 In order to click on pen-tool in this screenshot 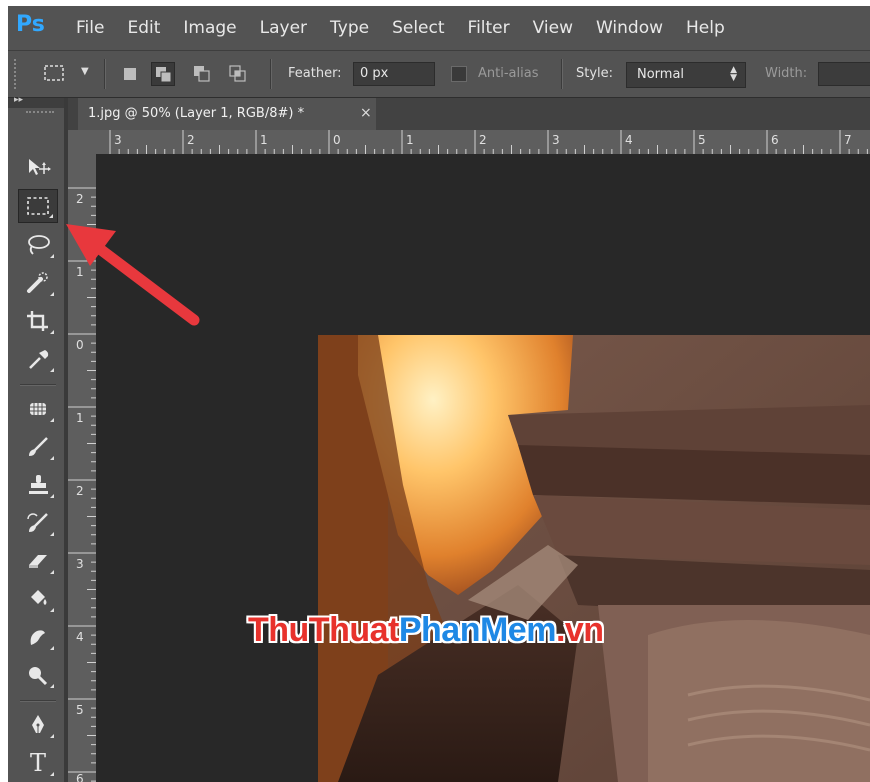, I will do `click(38, 725)`.